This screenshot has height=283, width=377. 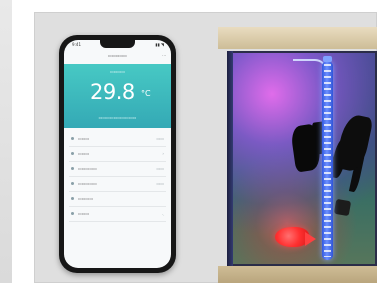 I want to click on left-edge-panel, so click(x=6, y=141).